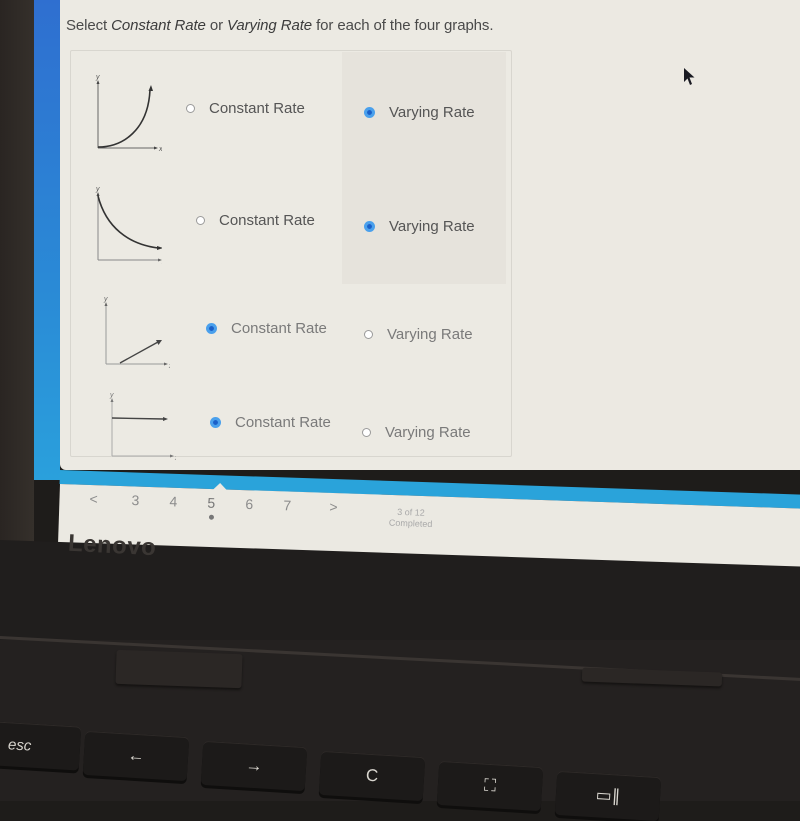 The image size is (800, 821). I want to click on instruction-text: for each of the four graphs., so click(403, 25).